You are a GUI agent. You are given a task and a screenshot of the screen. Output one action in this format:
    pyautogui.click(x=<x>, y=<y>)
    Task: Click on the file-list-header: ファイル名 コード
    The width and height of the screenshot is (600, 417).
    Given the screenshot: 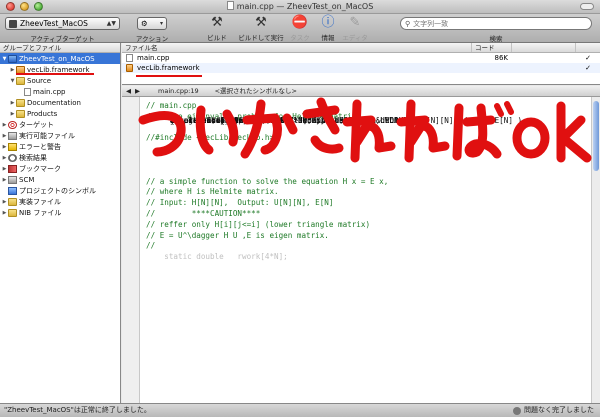 What is the action you would take?
    pyautogui.click(x=361, y=48)
    